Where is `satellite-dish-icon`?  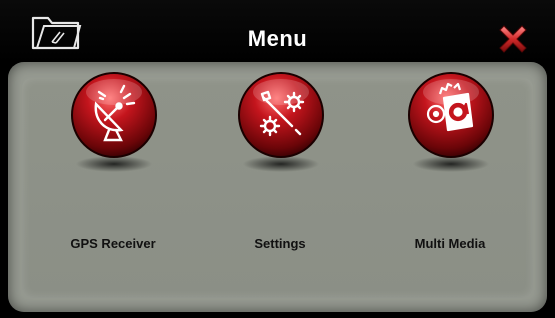 satellite-dish-icon is located at coordinates (114, 122).